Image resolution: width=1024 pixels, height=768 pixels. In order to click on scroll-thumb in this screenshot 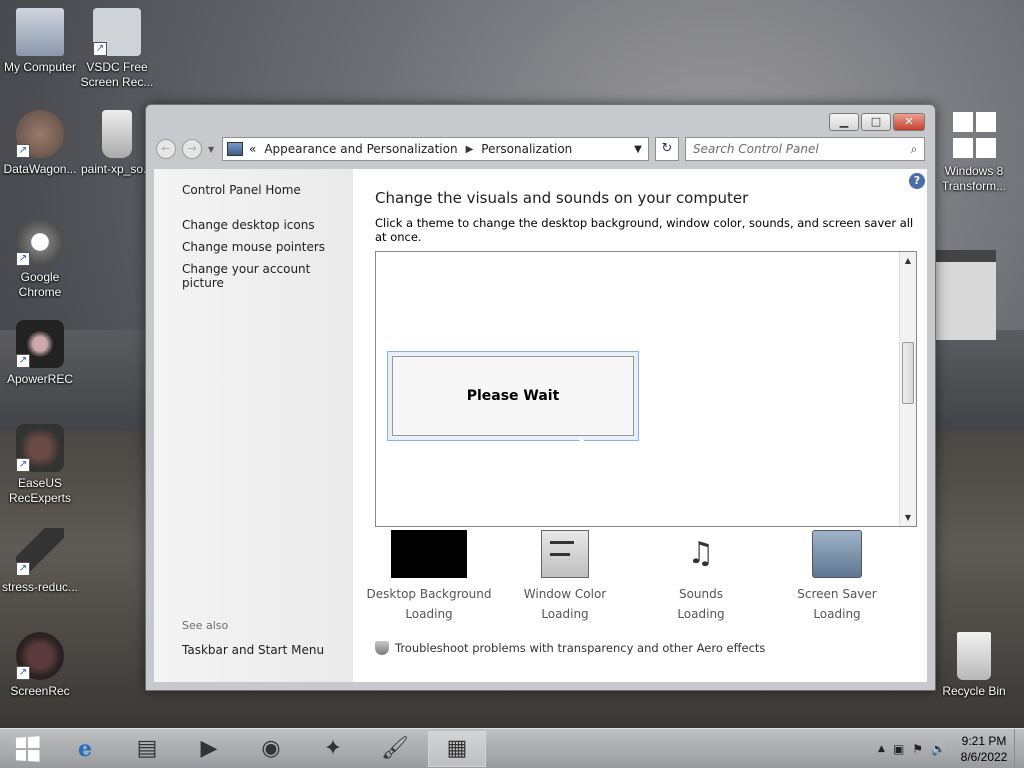, I will do `click(908, 373)`.